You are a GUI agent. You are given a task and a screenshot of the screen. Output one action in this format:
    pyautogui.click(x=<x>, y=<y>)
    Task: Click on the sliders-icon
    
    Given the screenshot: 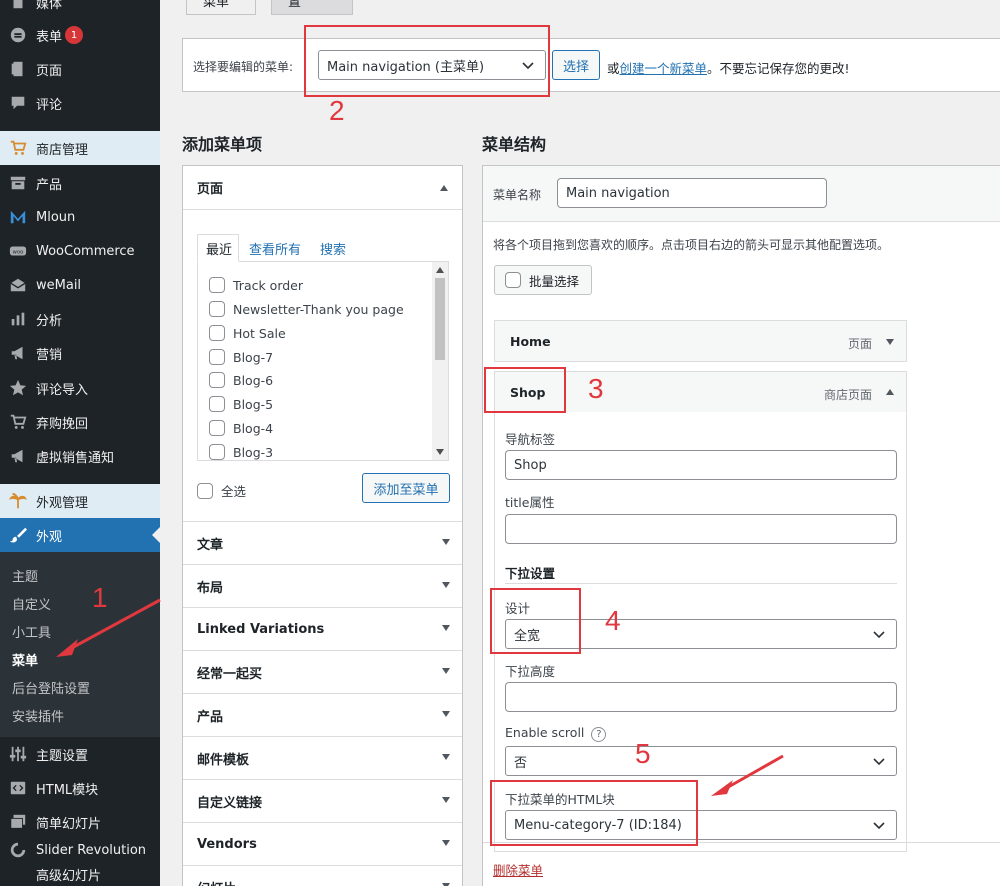 What is the action you would take?
    pyautogui.click(x=18, y=754)
    